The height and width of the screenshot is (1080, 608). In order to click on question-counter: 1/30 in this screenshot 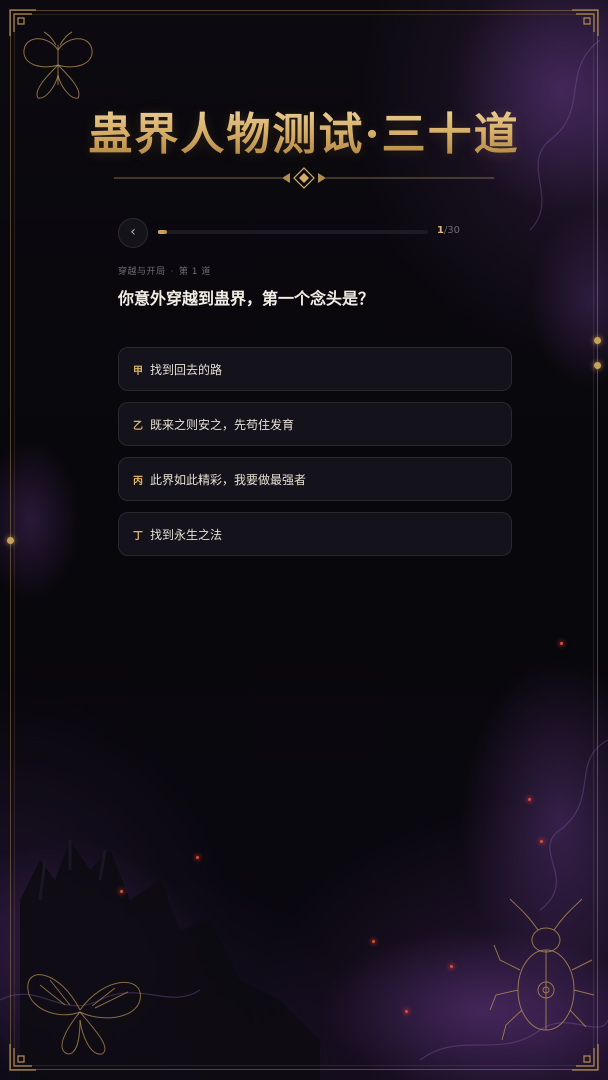, I will do `click(448, 230)`.